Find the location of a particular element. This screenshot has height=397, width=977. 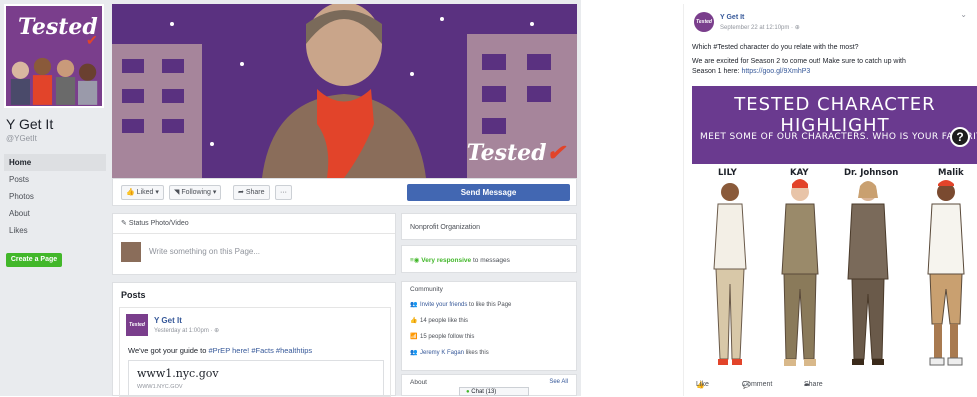

comment-label: Comment is located at coordinates (757, 384).